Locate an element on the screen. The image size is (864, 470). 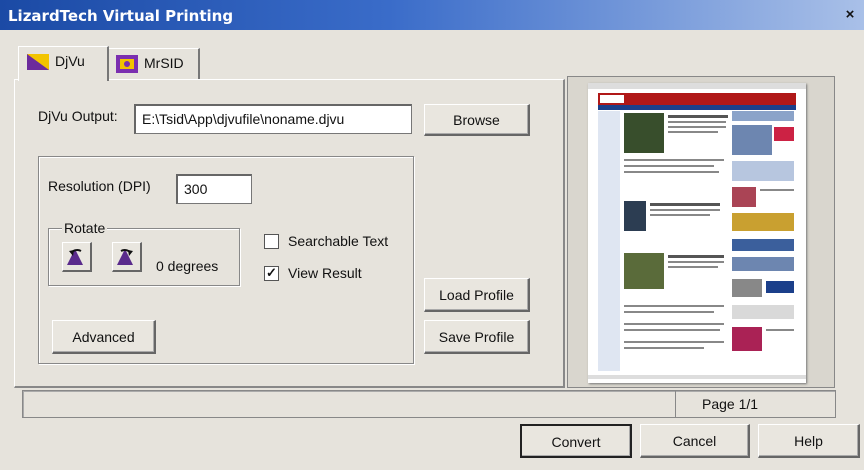
cancel-button: Cancel is located at coordinates (695, 441).